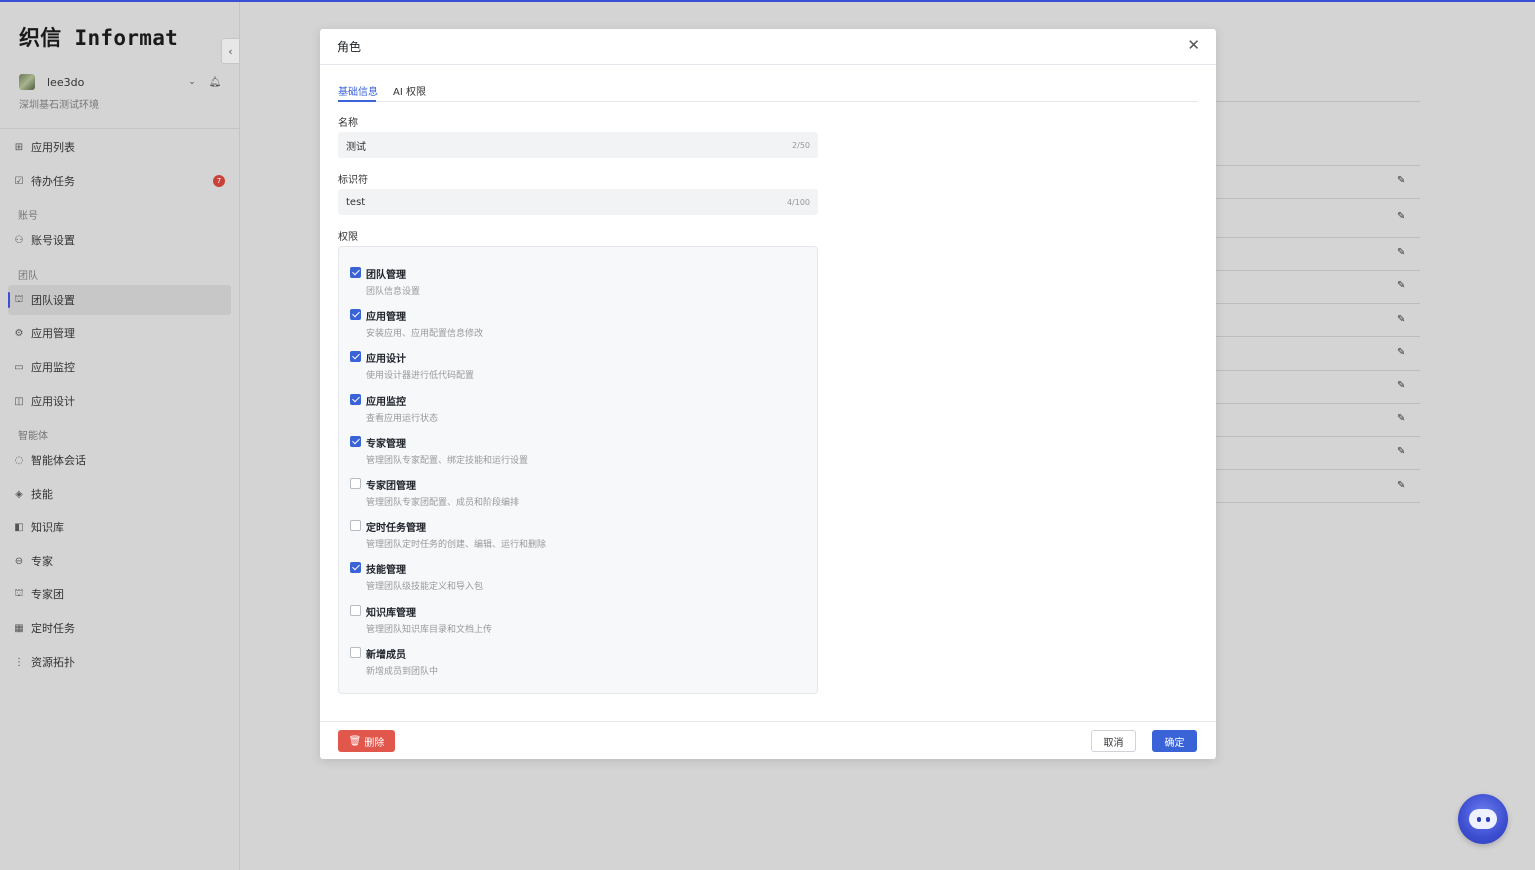 The height and width of the screenshot is (870, 1535). What do you see at coordinates (119, 181) in the screenshot?
I see `sidebar-item-todo: ☑ 待办任务 7` at bounding box center [119, 181].